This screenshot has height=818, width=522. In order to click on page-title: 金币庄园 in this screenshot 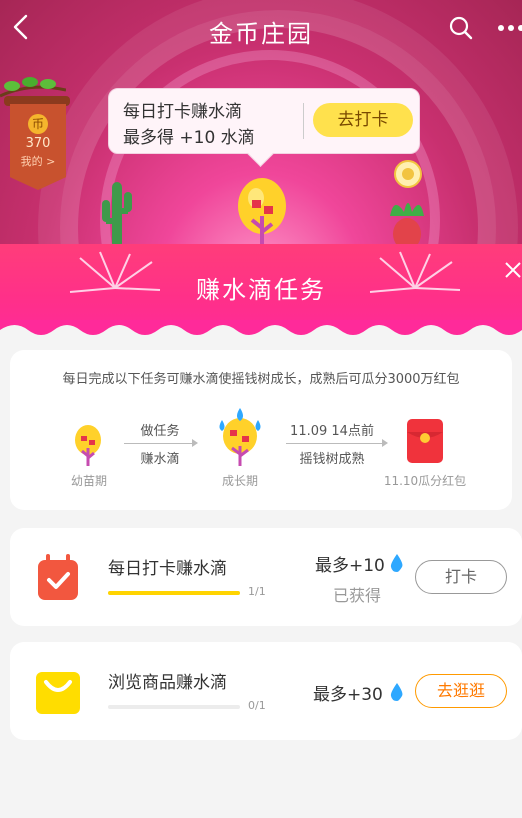, I will do `click(261, 34)`.